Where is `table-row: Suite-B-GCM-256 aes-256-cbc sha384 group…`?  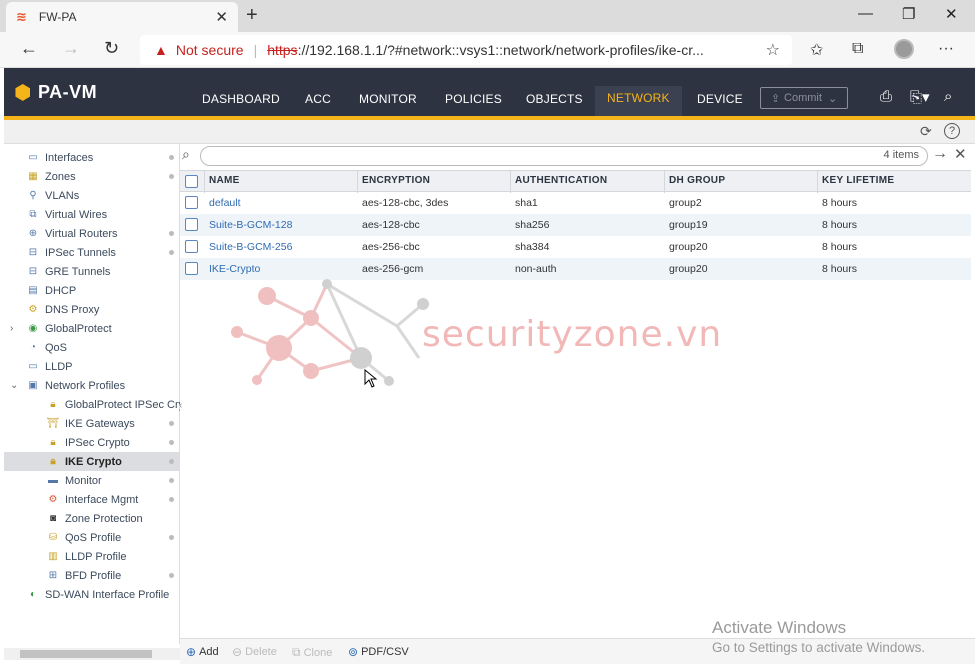
table-row: Suite-B-GCM-256 aes-256-cbc sha384 group… is located at coordinates (575, 247).